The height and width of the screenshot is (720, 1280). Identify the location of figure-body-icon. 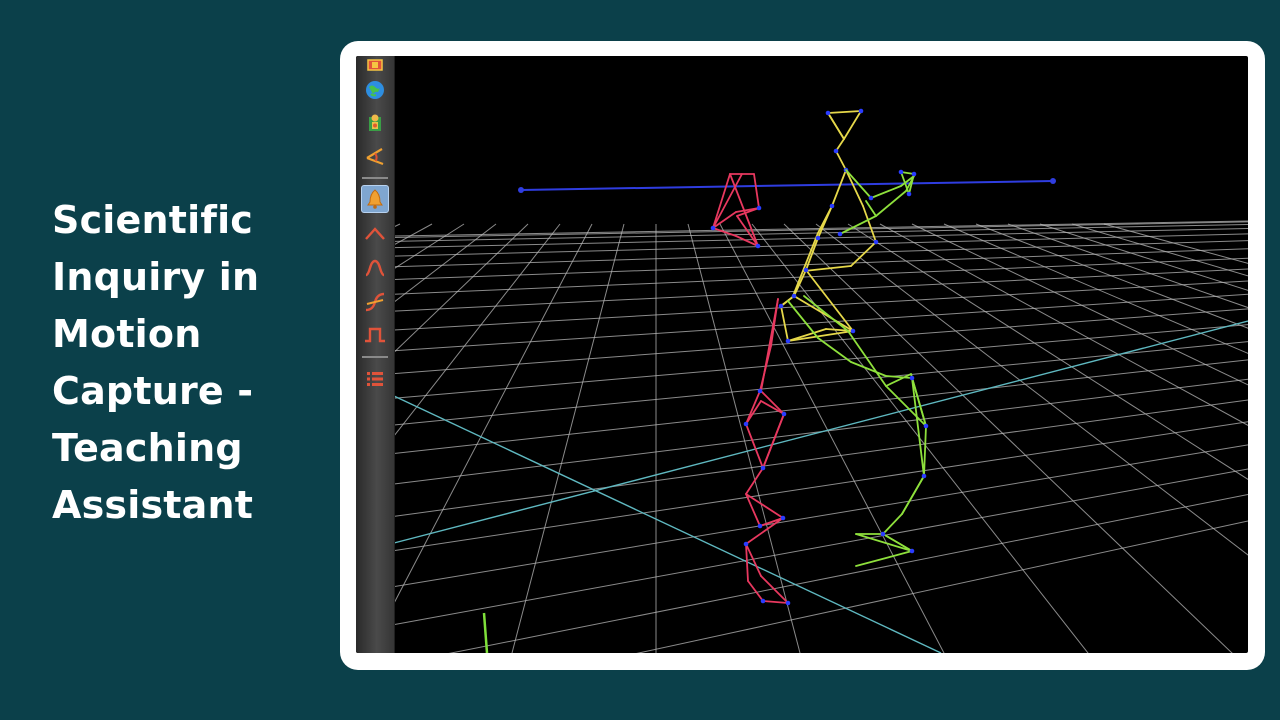
(375, 122).